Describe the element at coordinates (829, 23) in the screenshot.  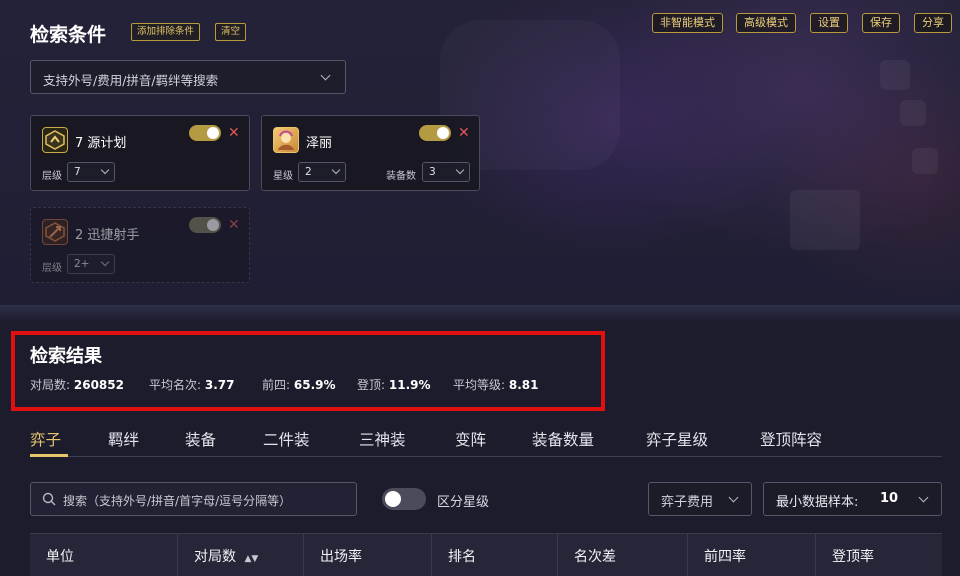
I see `settings-button: 设置` at that location.